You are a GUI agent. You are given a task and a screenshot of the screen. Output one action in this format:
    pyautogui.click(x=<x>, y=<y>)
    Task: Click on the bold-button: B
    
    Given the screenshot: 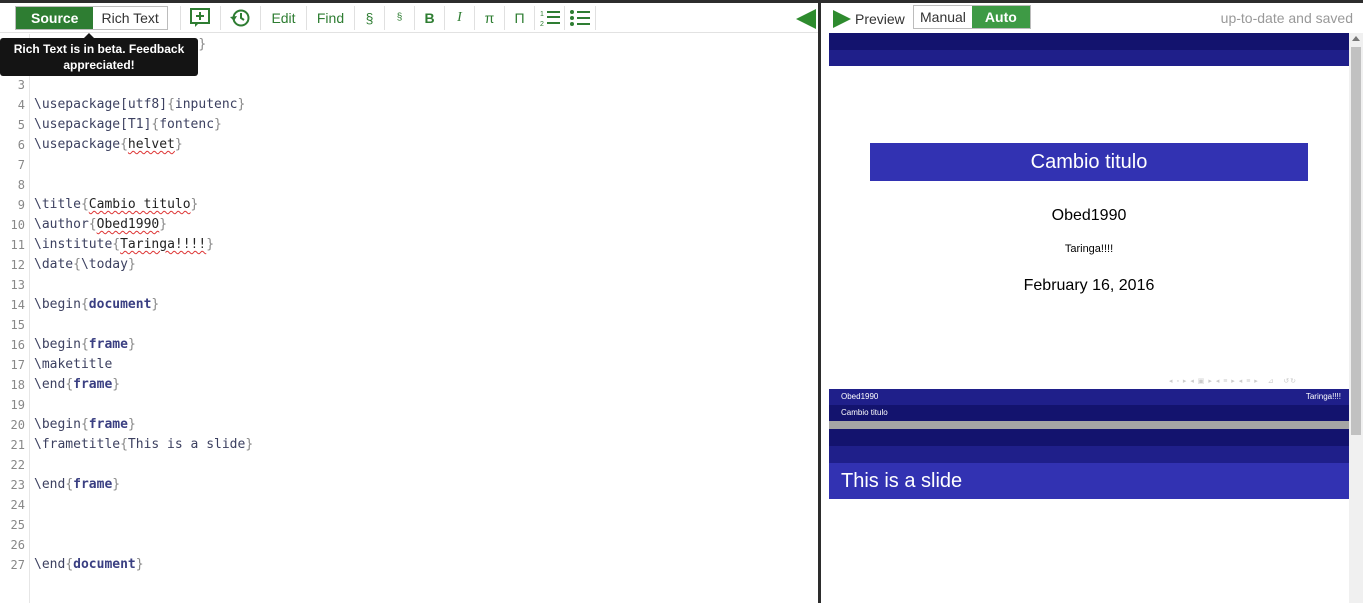 What is the action you would take?
    pyautogui.click(x=429, y=18)
    